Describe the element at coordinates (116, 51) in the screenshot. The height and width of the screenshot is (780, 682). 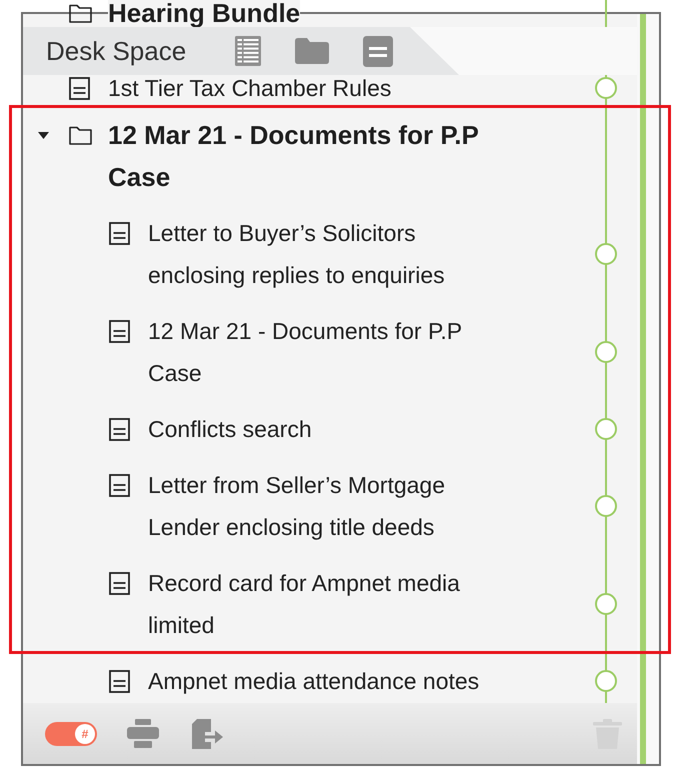
I see `header-title: Desk Space` at that location.